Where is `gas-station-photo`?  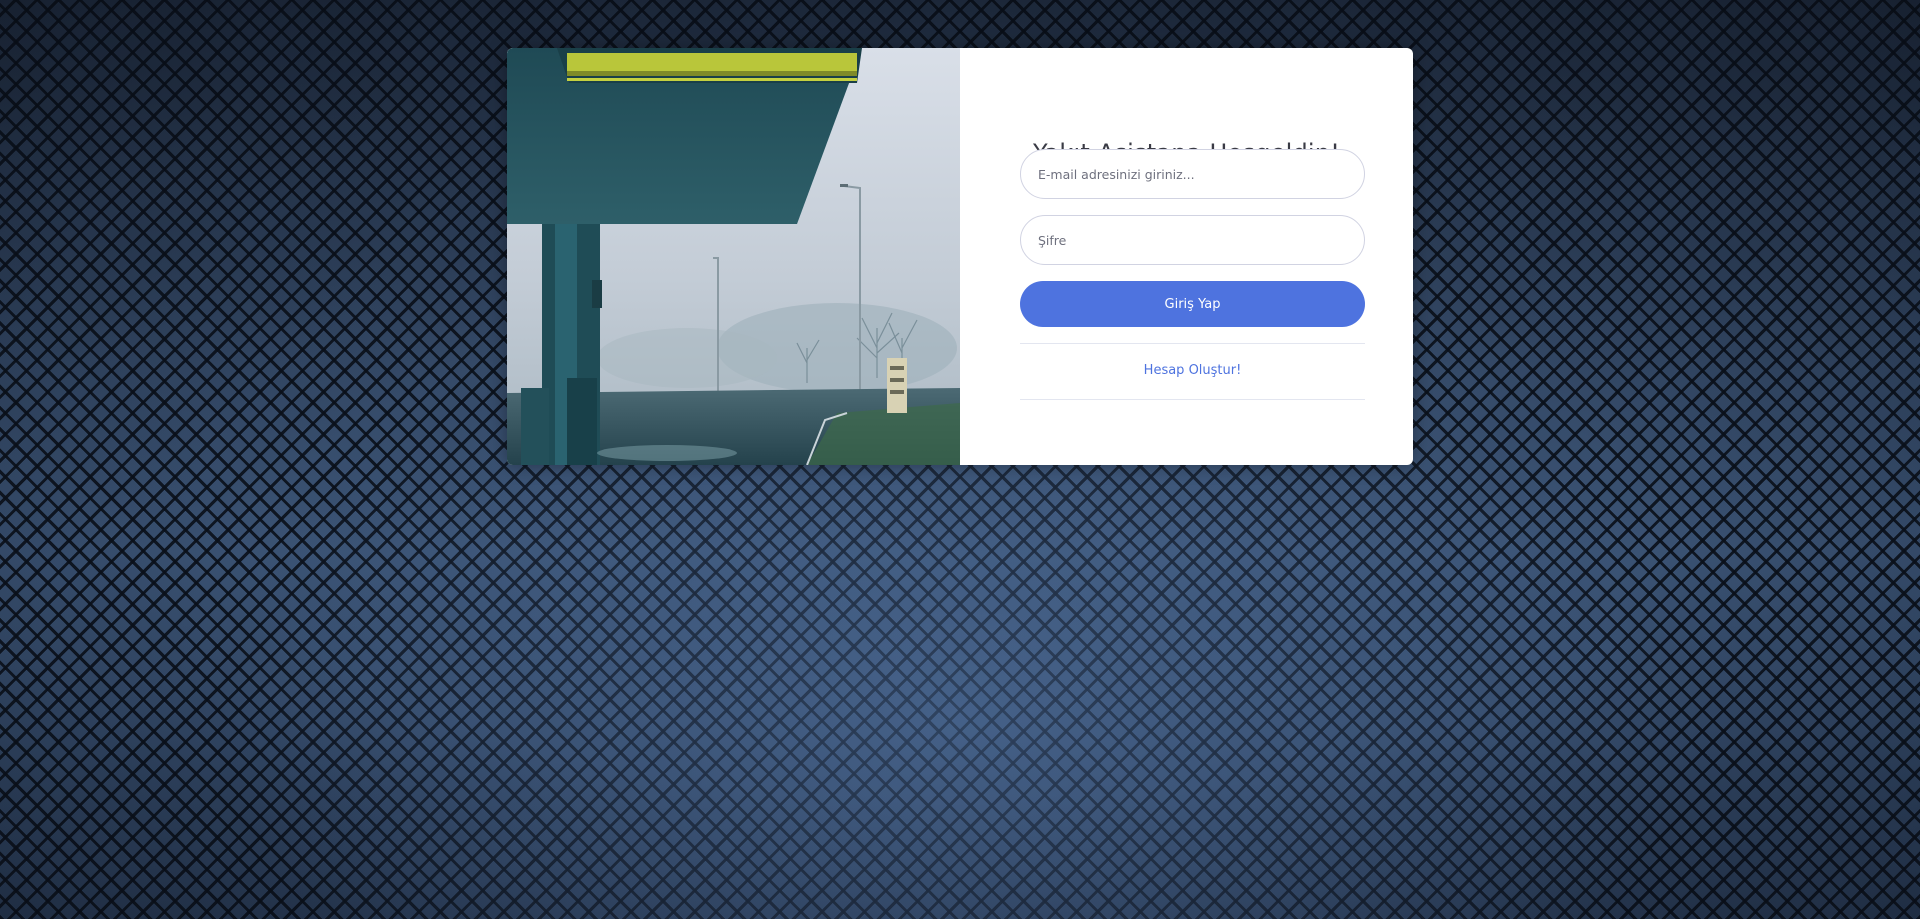
gas-station-photo is located at coordinates (733, 256).